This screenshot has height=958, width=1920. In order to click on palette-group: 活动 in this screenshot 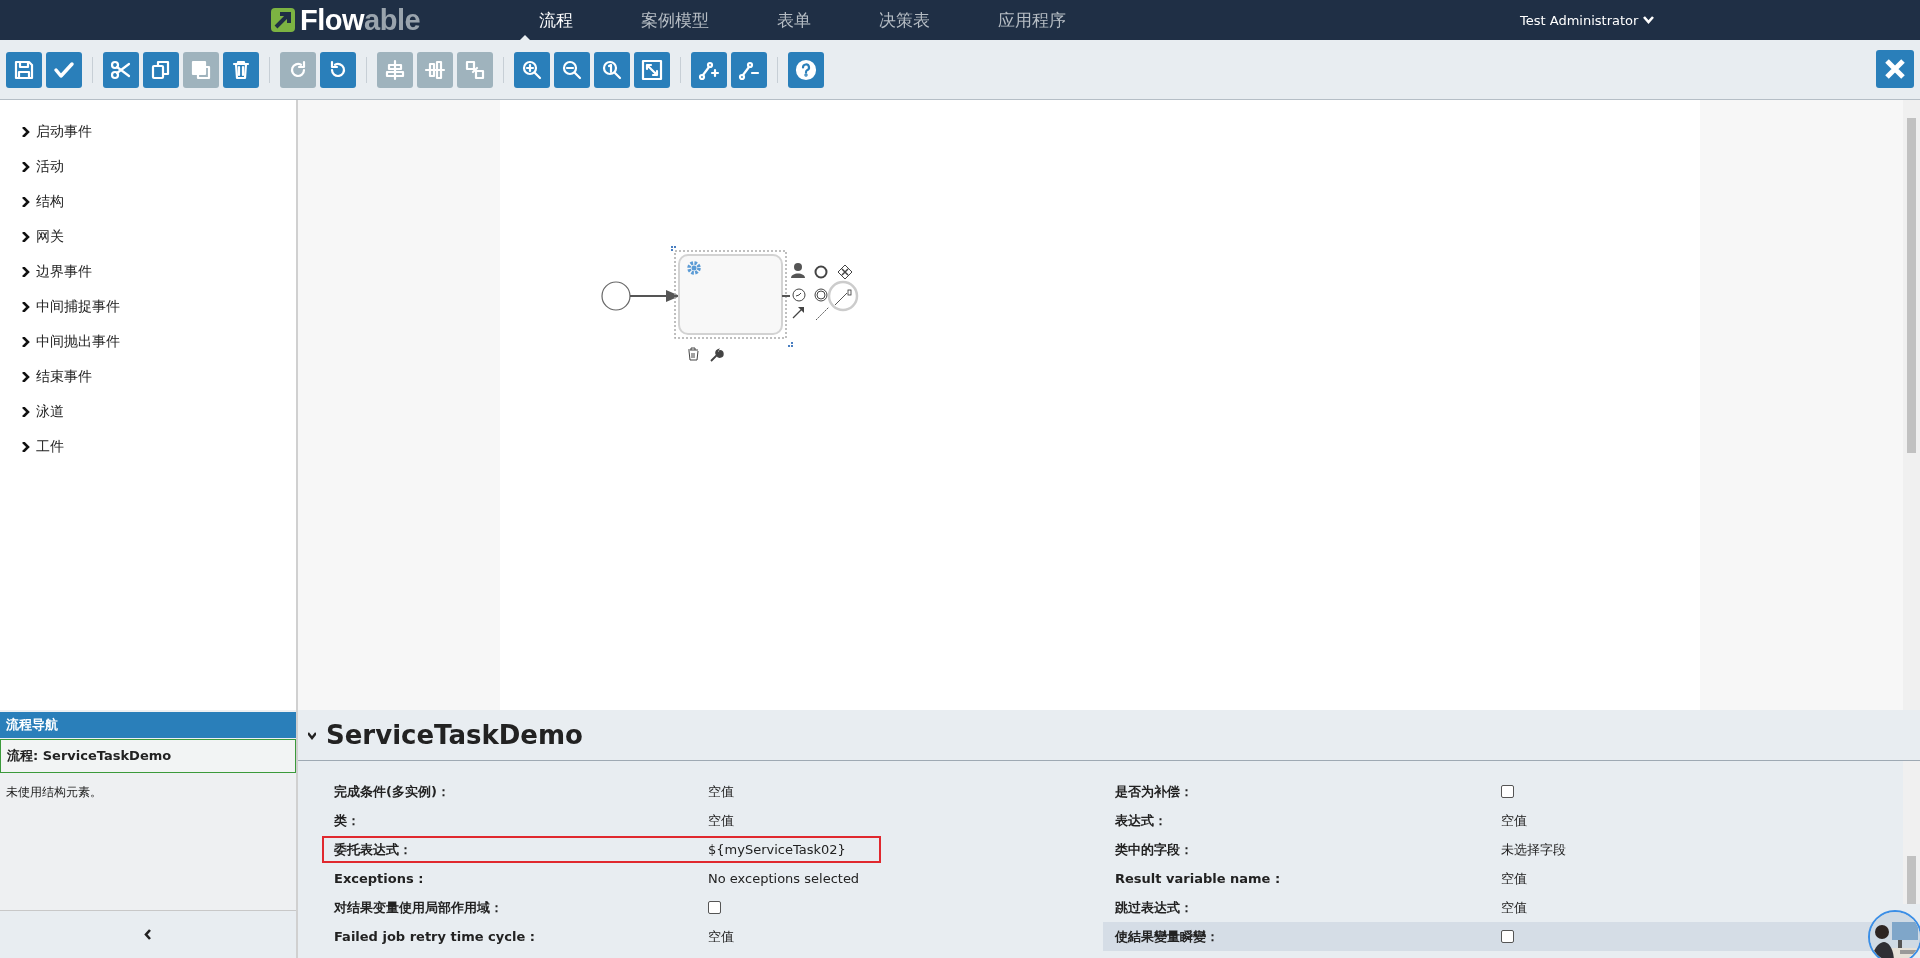, I will do `click(148, 166)`.